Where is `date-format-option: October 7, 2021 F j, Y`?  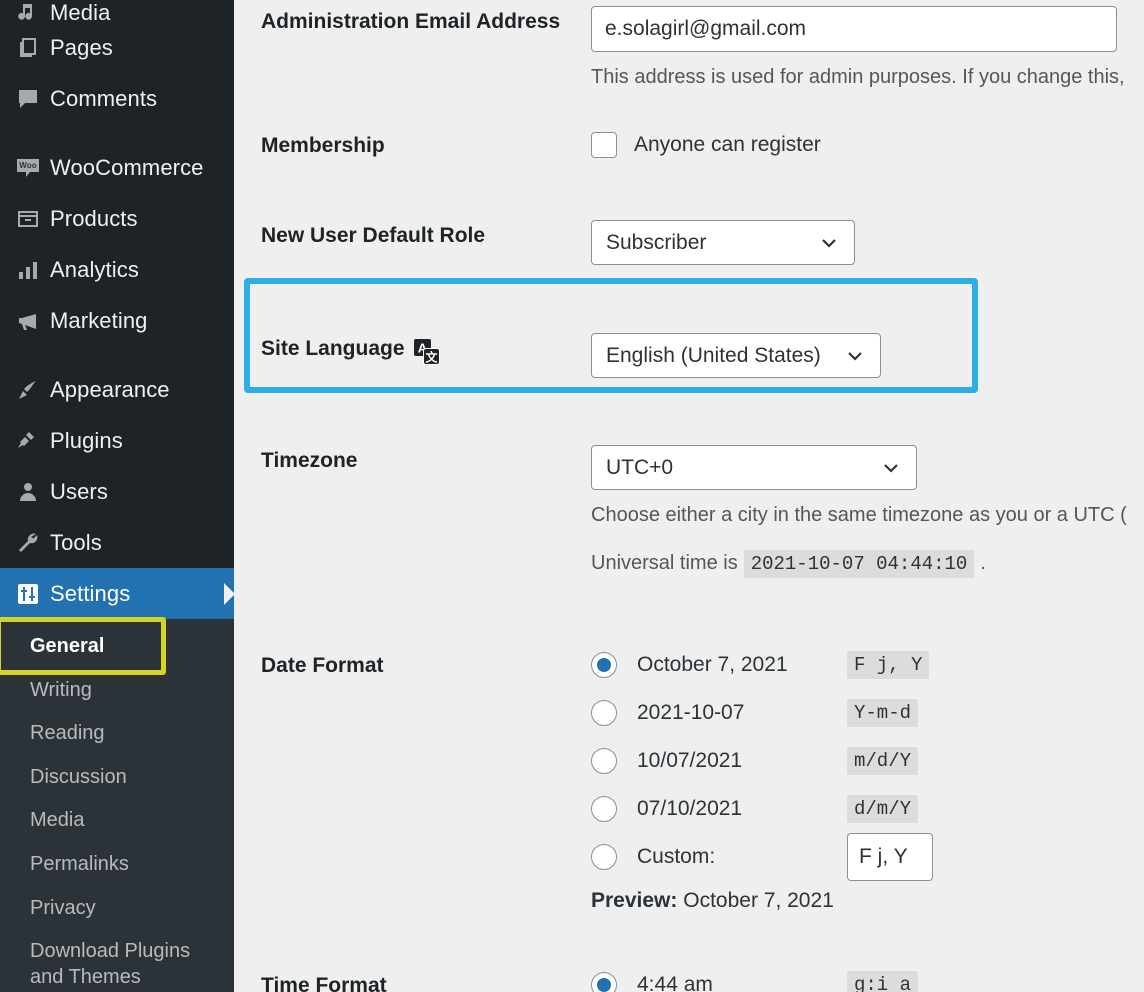 date-format-option: October 7, 2021 F j, Y is located at coordinates (867, 665).